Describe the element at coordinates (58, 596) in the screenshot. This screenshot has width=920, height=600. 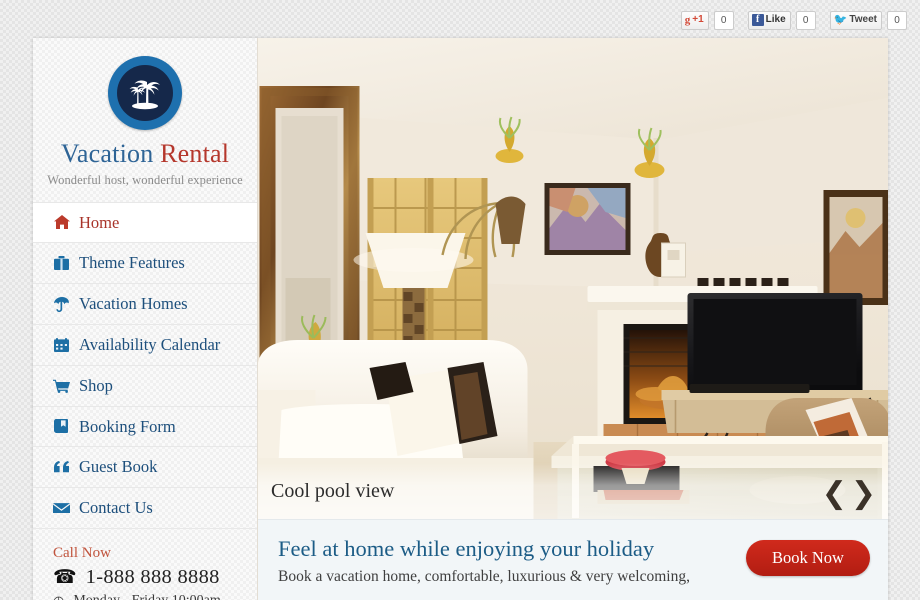
I see `clock-icon: ◷` at that location.